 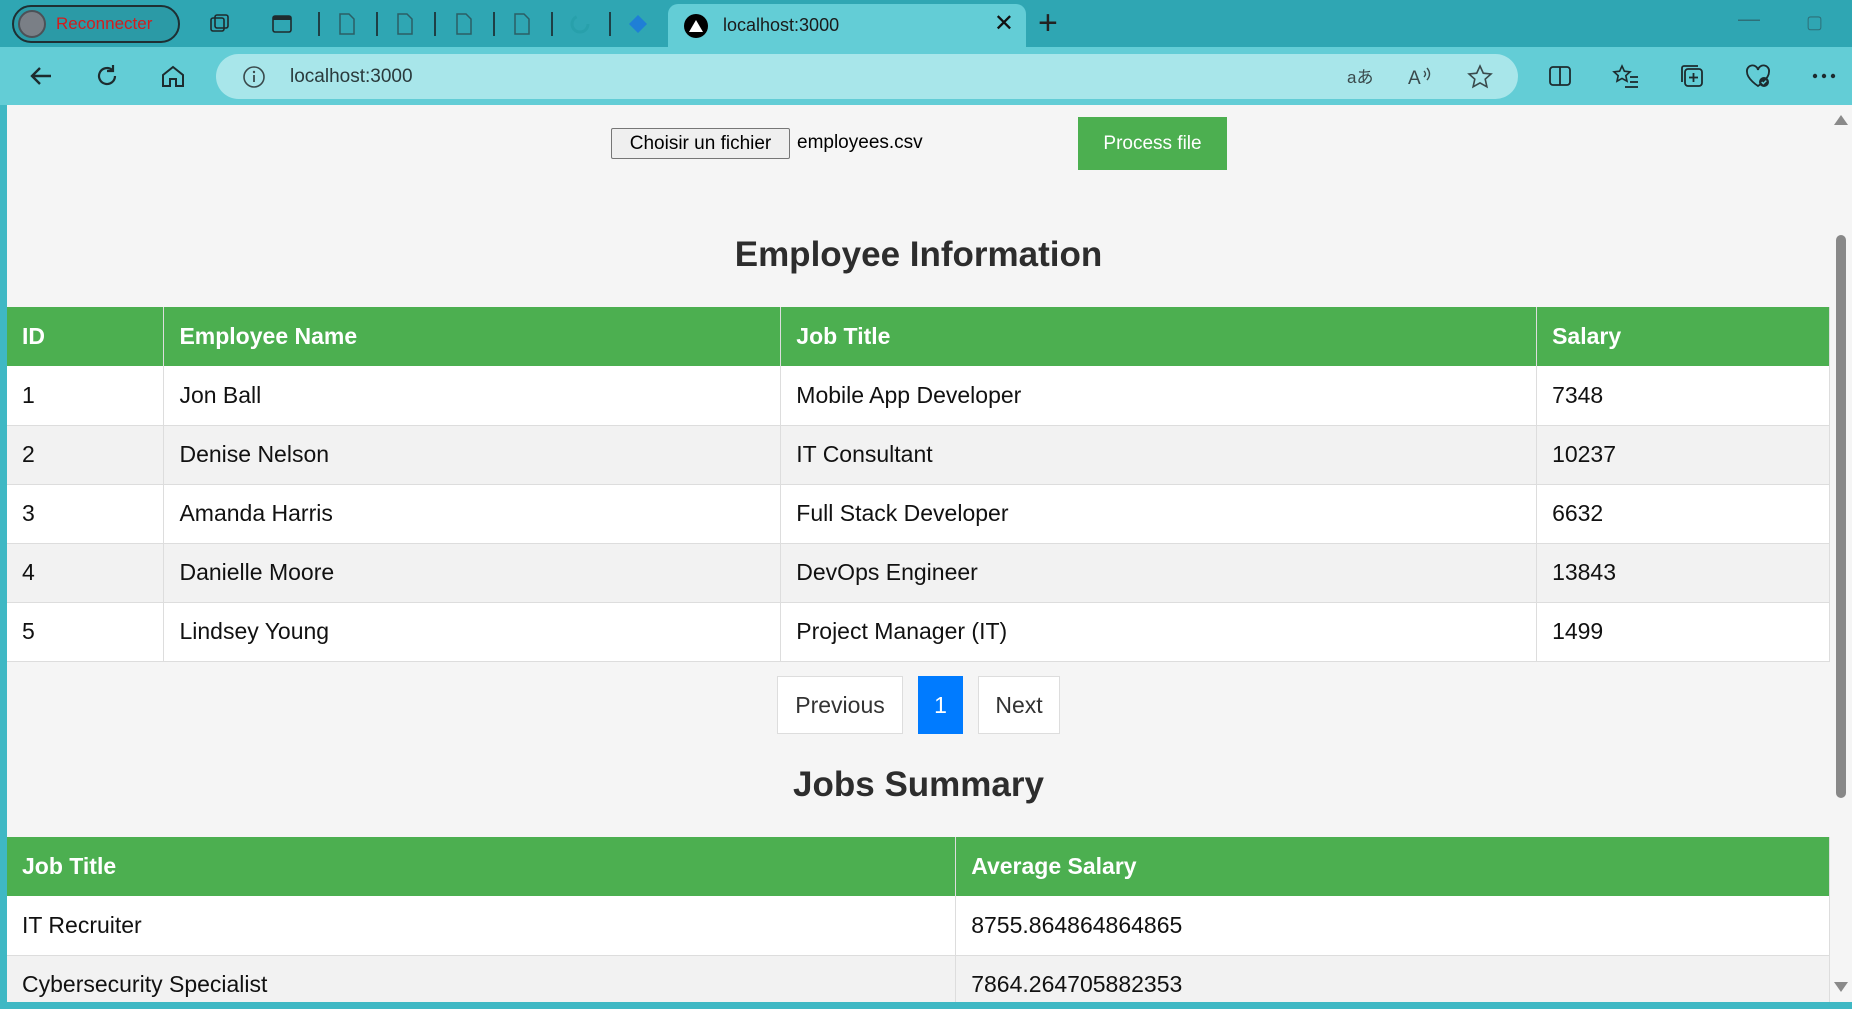 What do you see at coordinates (1152, 143) in the screenshot?
I see `process-file-button: Process file` at bounding box center [1152, 143].